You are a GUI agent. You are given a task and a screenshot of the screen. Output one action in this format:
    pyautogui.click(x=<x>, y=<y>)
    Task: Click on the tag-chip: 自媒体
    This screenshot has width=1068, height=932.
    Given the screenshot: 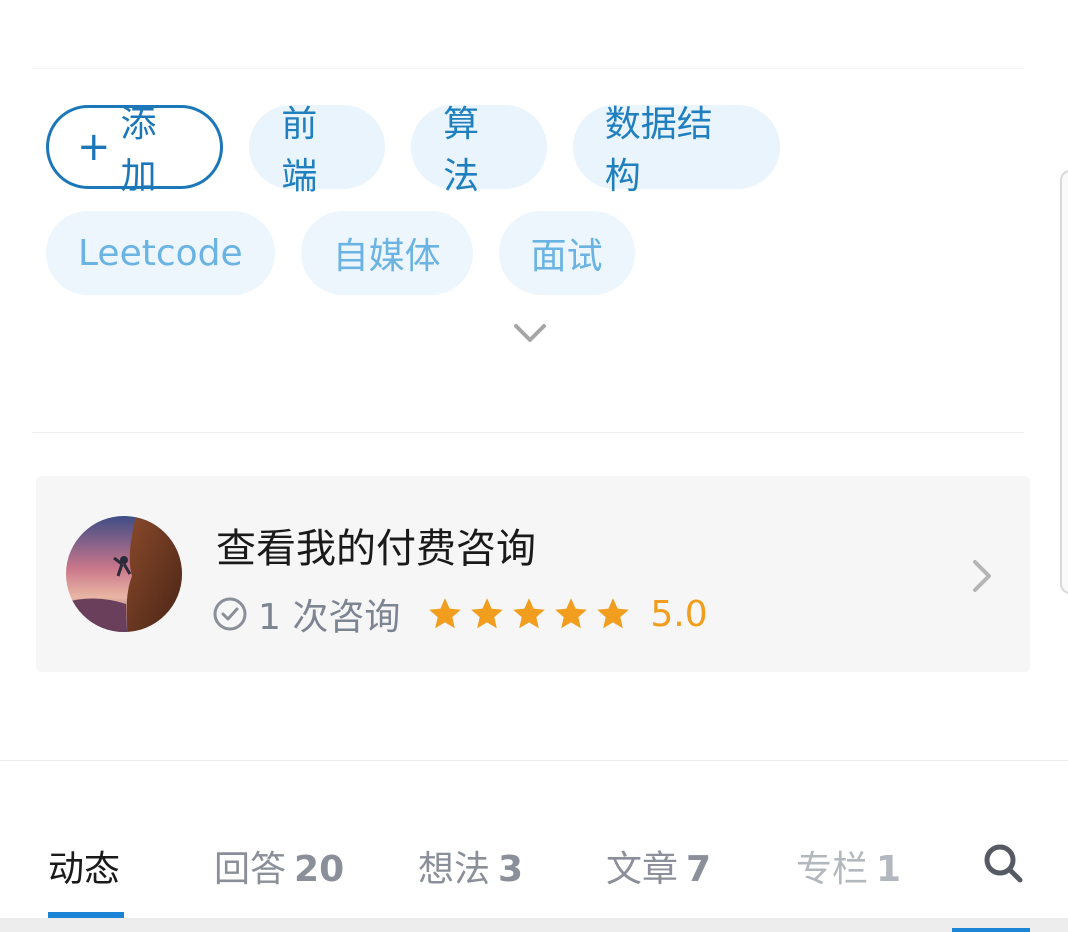 What is the action you would take?
    pyautogui.click(x=386, y=253)
    